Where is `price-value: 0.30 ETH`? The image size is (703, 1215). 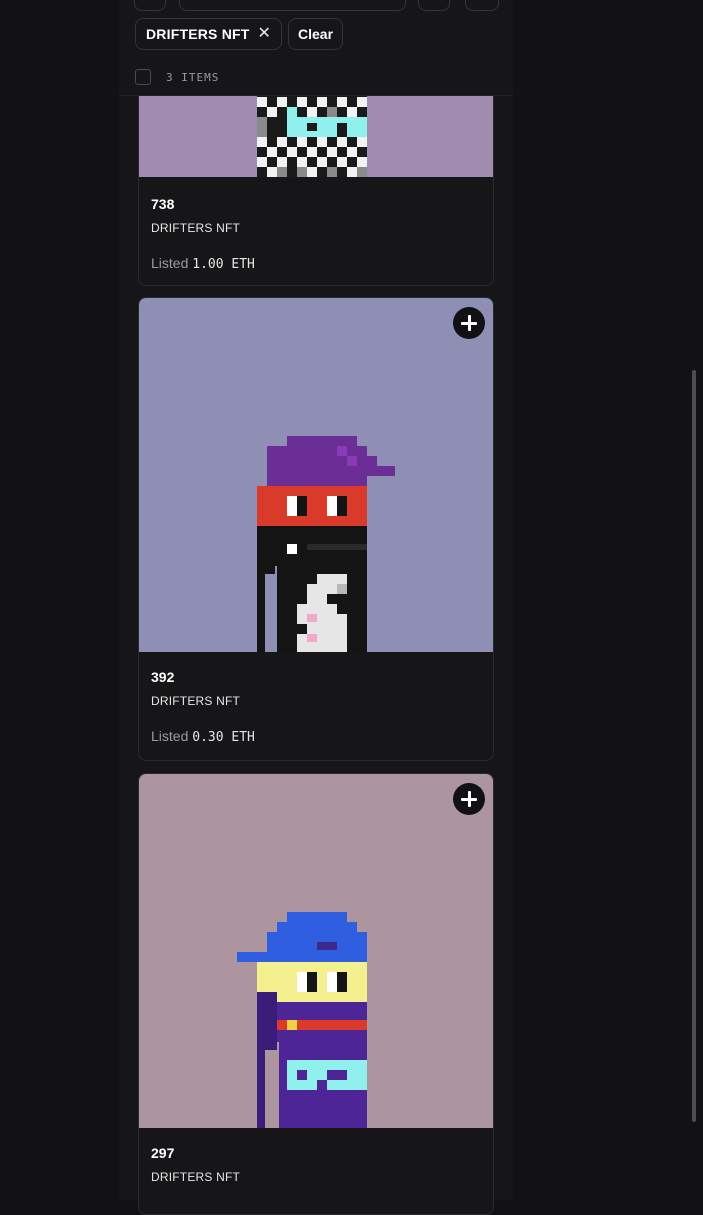
price-value: 0.30 ETH is located at coordinates (223, 737).